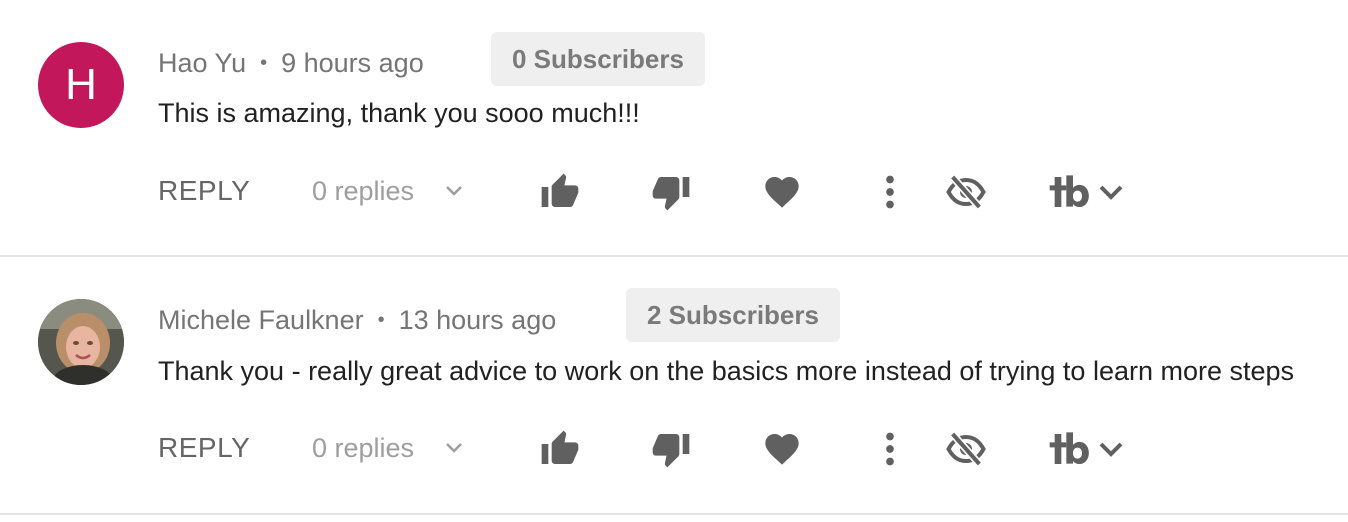 This screenshot has width=1348, height=522. I want to click on comment-text: This is amazing, thank you sooo much!!!, so click(399, 113).